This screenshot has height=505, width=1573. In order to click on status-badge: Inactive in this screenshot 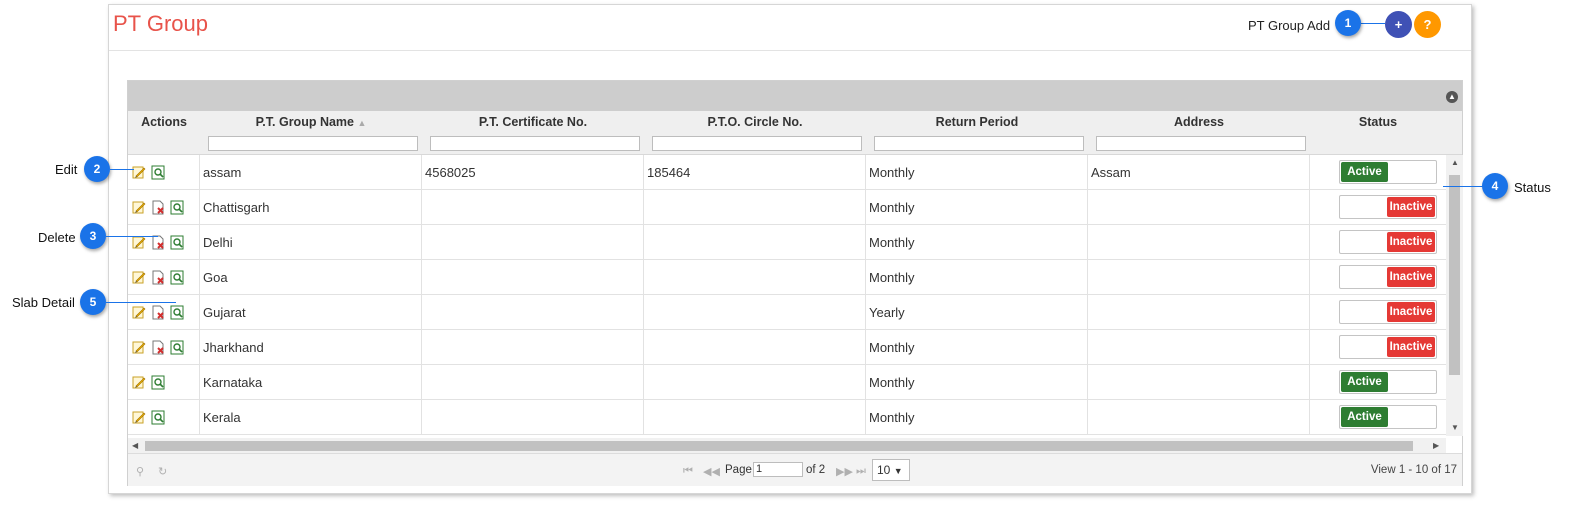, I will do `click(1411, 242)`.